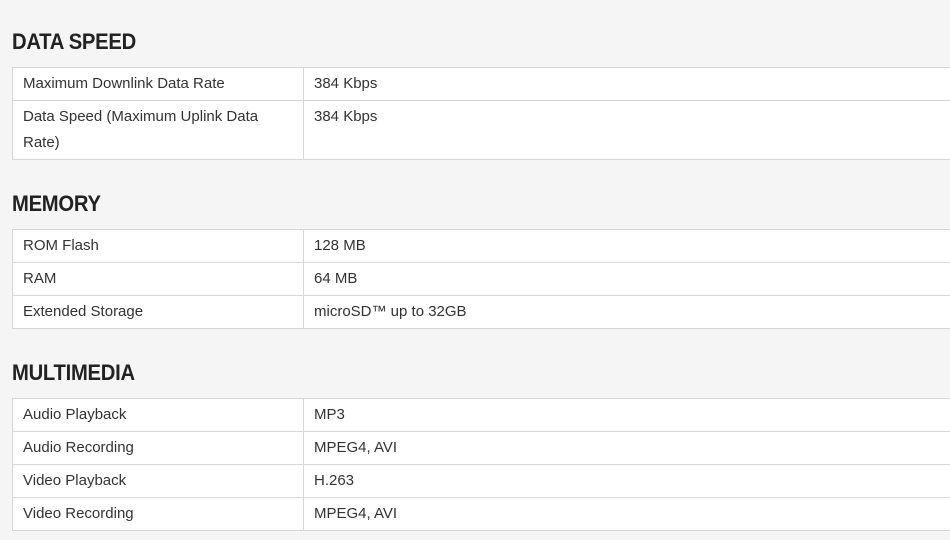 The image size is (950, 540). I want to click on table-row: ROM Flash 128 MB, so click(481, 246).